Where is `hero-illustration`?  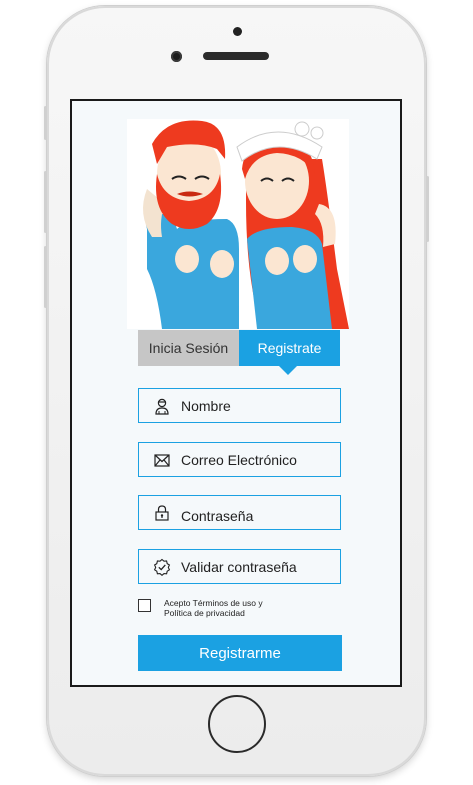
hero-illustration is located at coordinates (238, 224).